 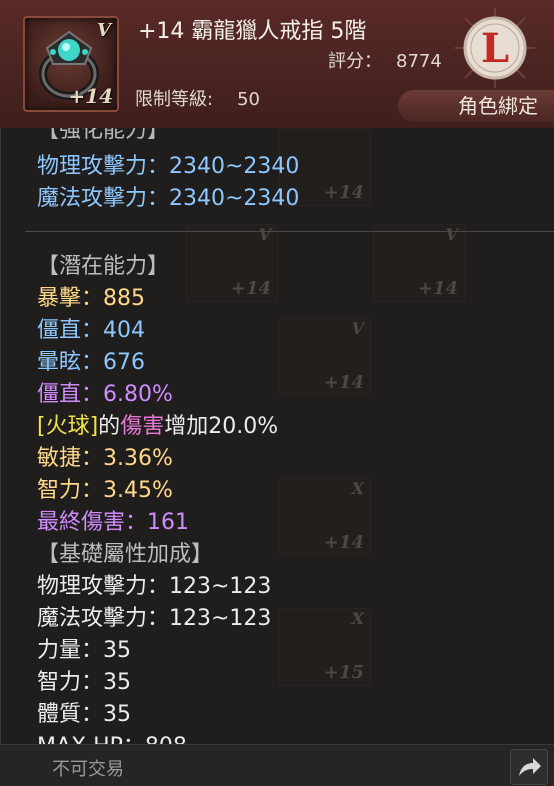 I want to click on stat-line-physical-attack: 物理攻擊力：2340~2340, so click(x=168, y=166).